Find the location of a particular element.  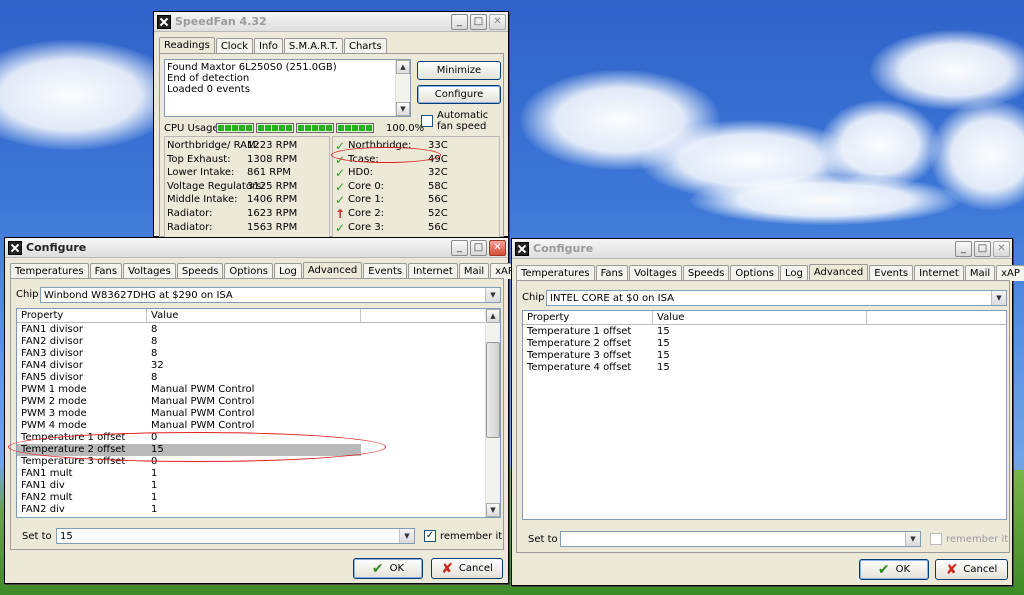

tab-smart: S.M.A.R.T. is located at coordinates (313, 46).